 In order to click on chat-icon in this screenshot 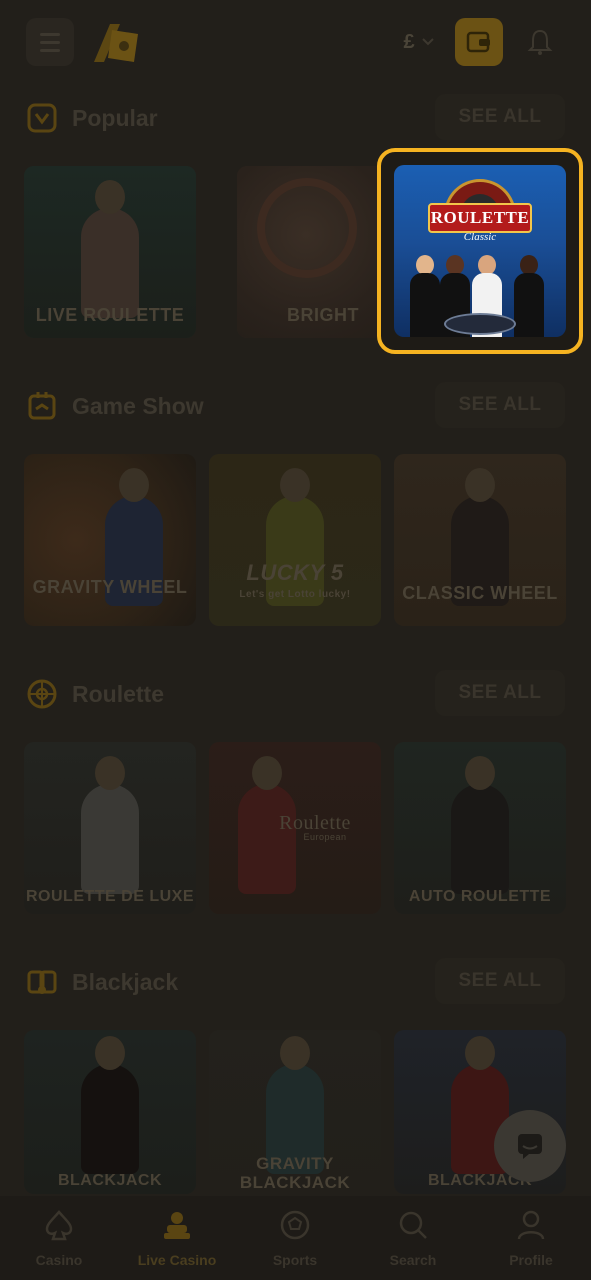, I will do `click(530, 1146)`.